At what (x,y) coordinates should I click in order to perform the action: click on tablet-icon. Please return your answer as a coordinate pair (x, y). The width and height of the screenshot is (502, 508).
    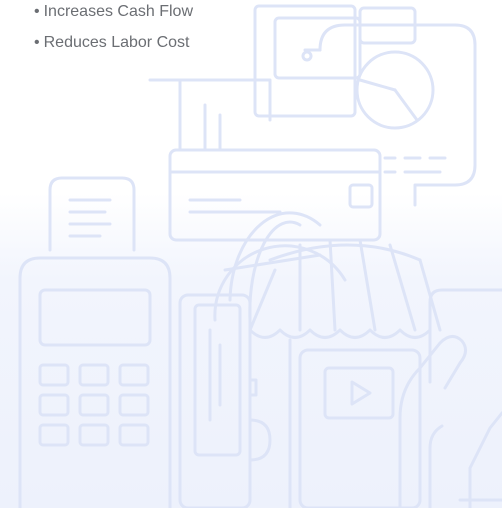
    Looking at the image, I should click on (465, 398).